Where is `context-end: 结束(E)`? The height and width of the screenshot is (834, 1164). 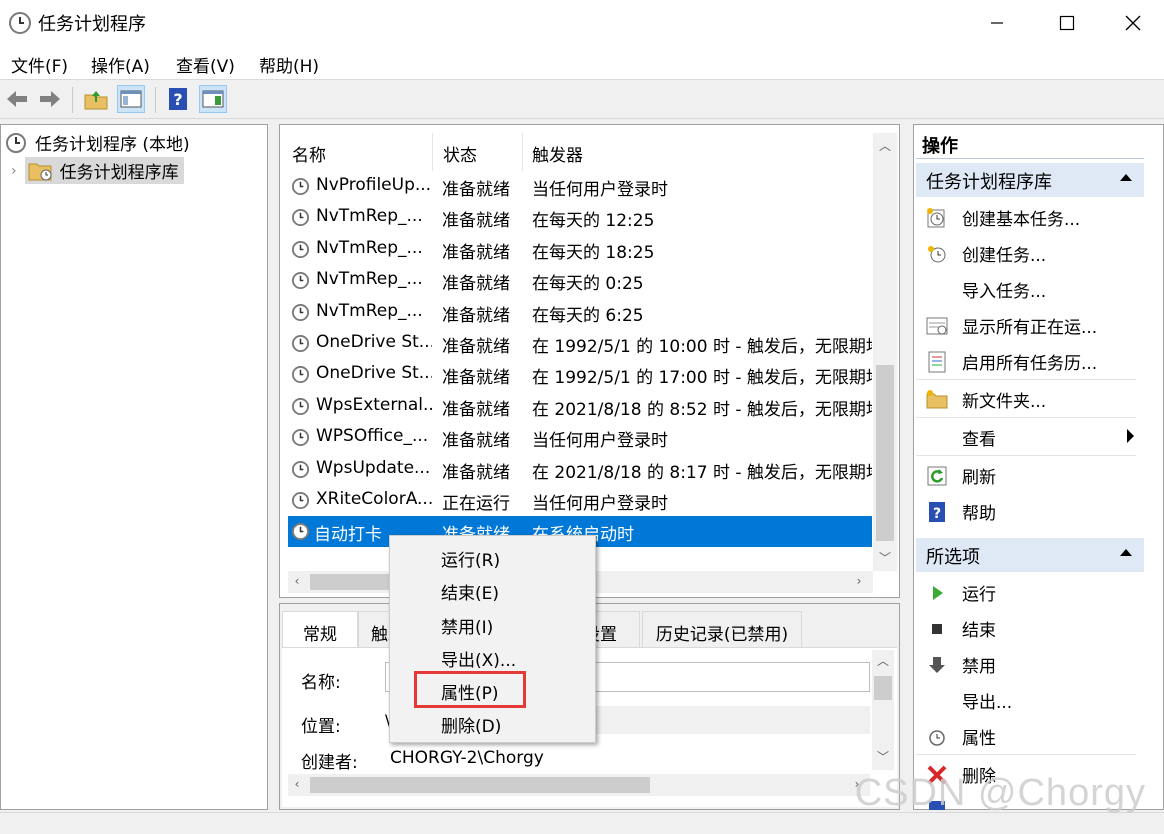 context-end: 结束(E) is located at coordinates (470, 591).